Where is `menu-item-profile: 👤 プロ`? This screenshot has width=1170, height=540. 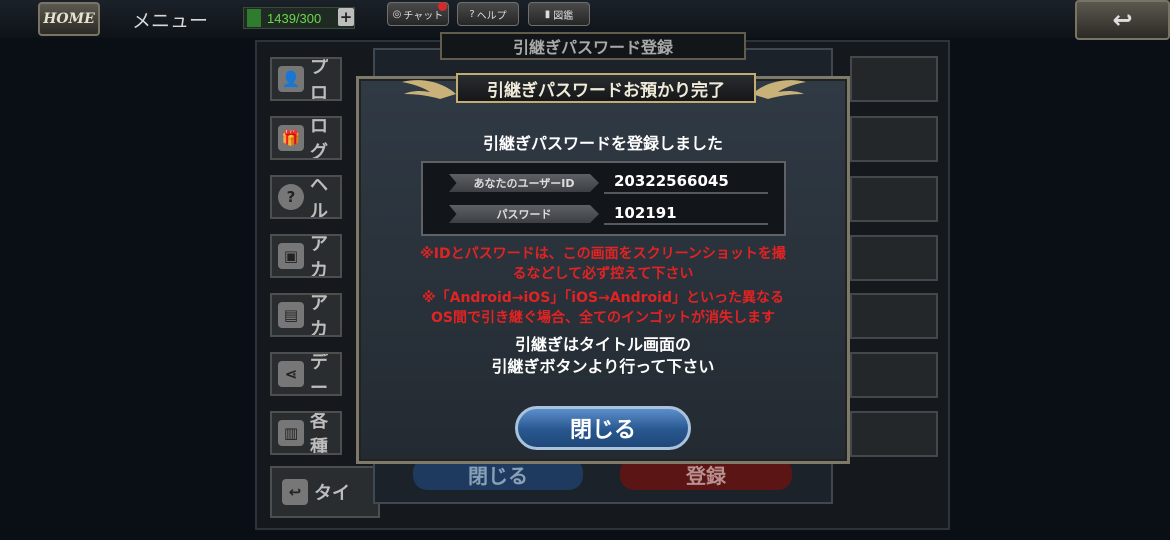 menu-item-profile: 👤 プロ is located at coordinates (306, 79).